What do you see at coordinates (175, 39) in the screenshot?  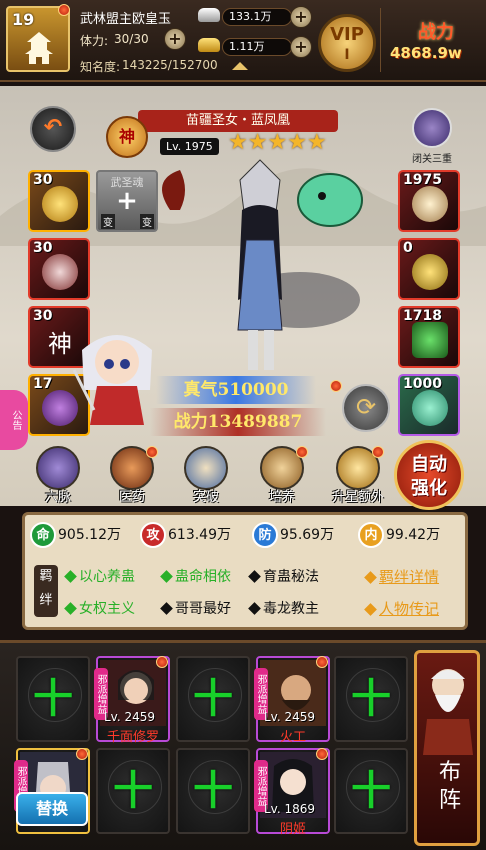 I see `add-stamina-button: +` at bounding box center [175, 39].